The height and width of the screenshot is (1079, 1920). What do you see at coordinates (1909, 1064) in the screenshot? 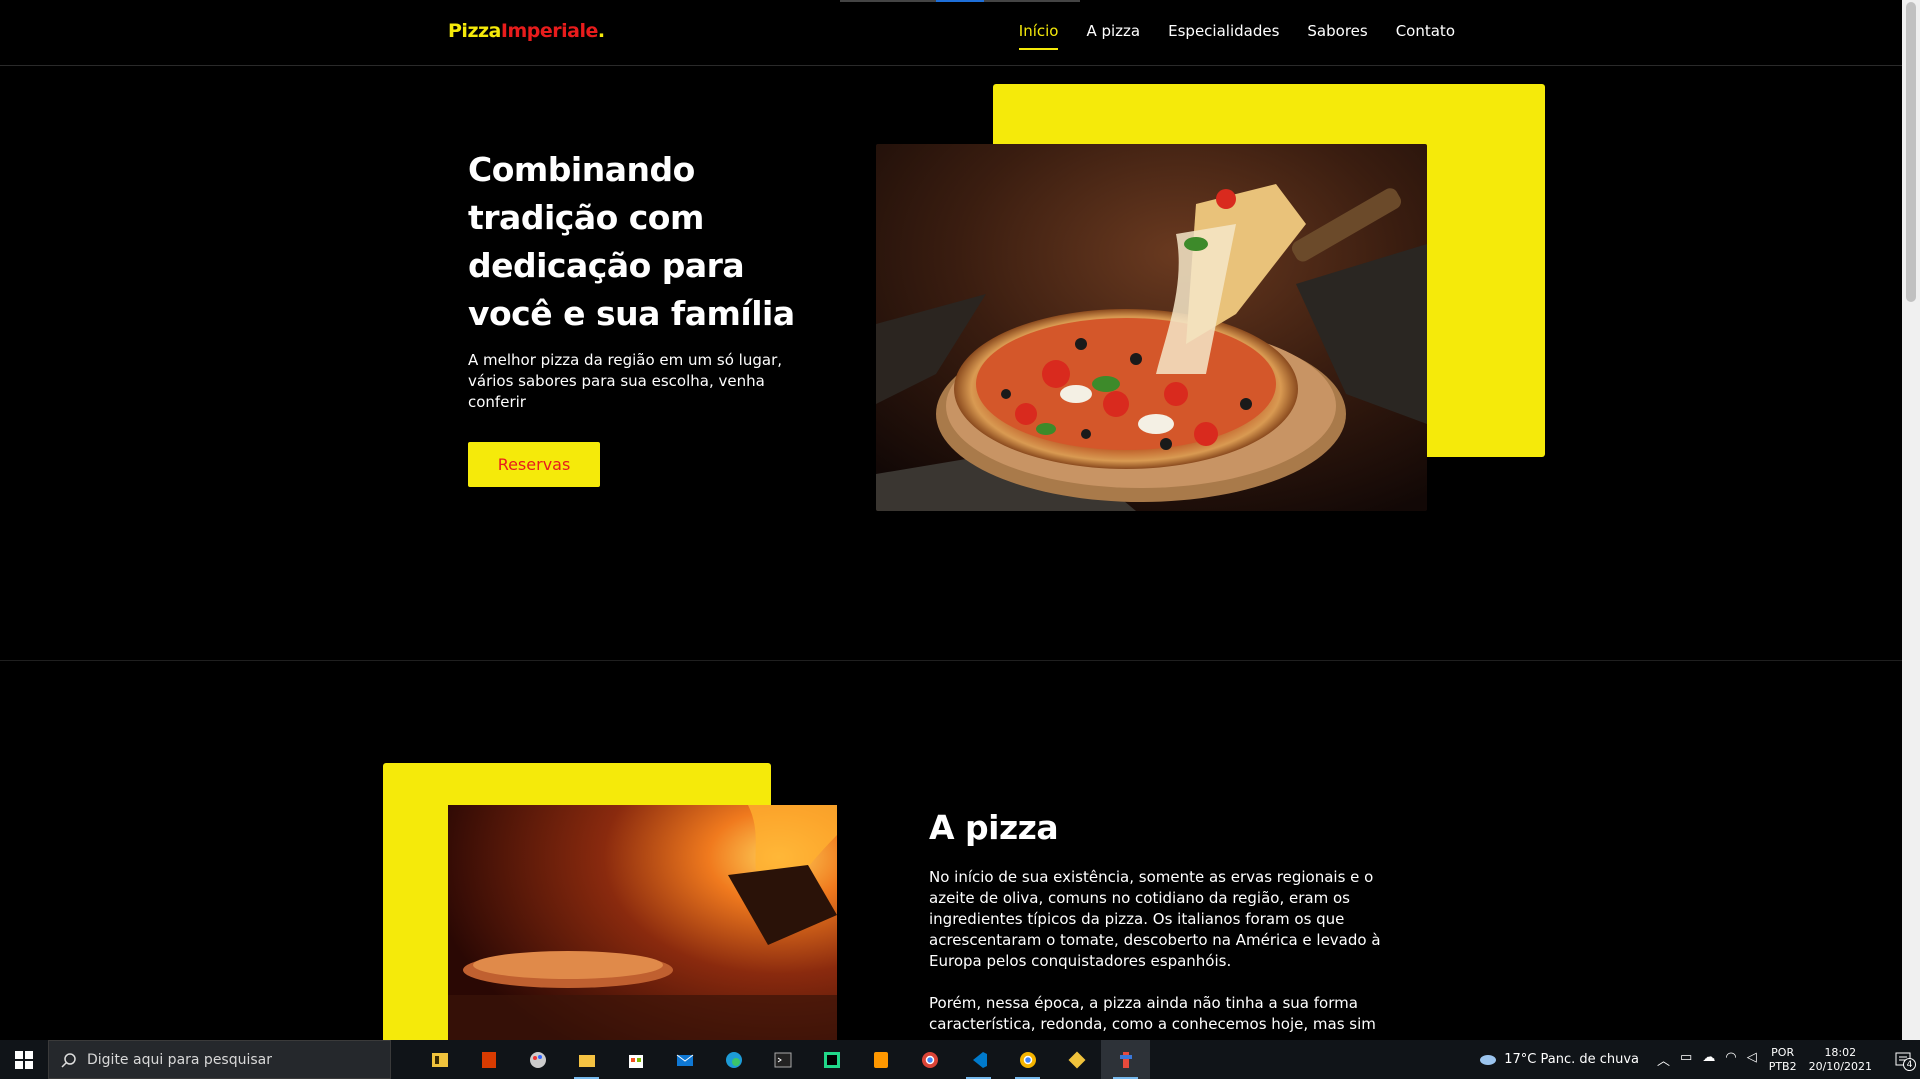
I see `notification-count: 4` at bounding box center [1909, 1064].